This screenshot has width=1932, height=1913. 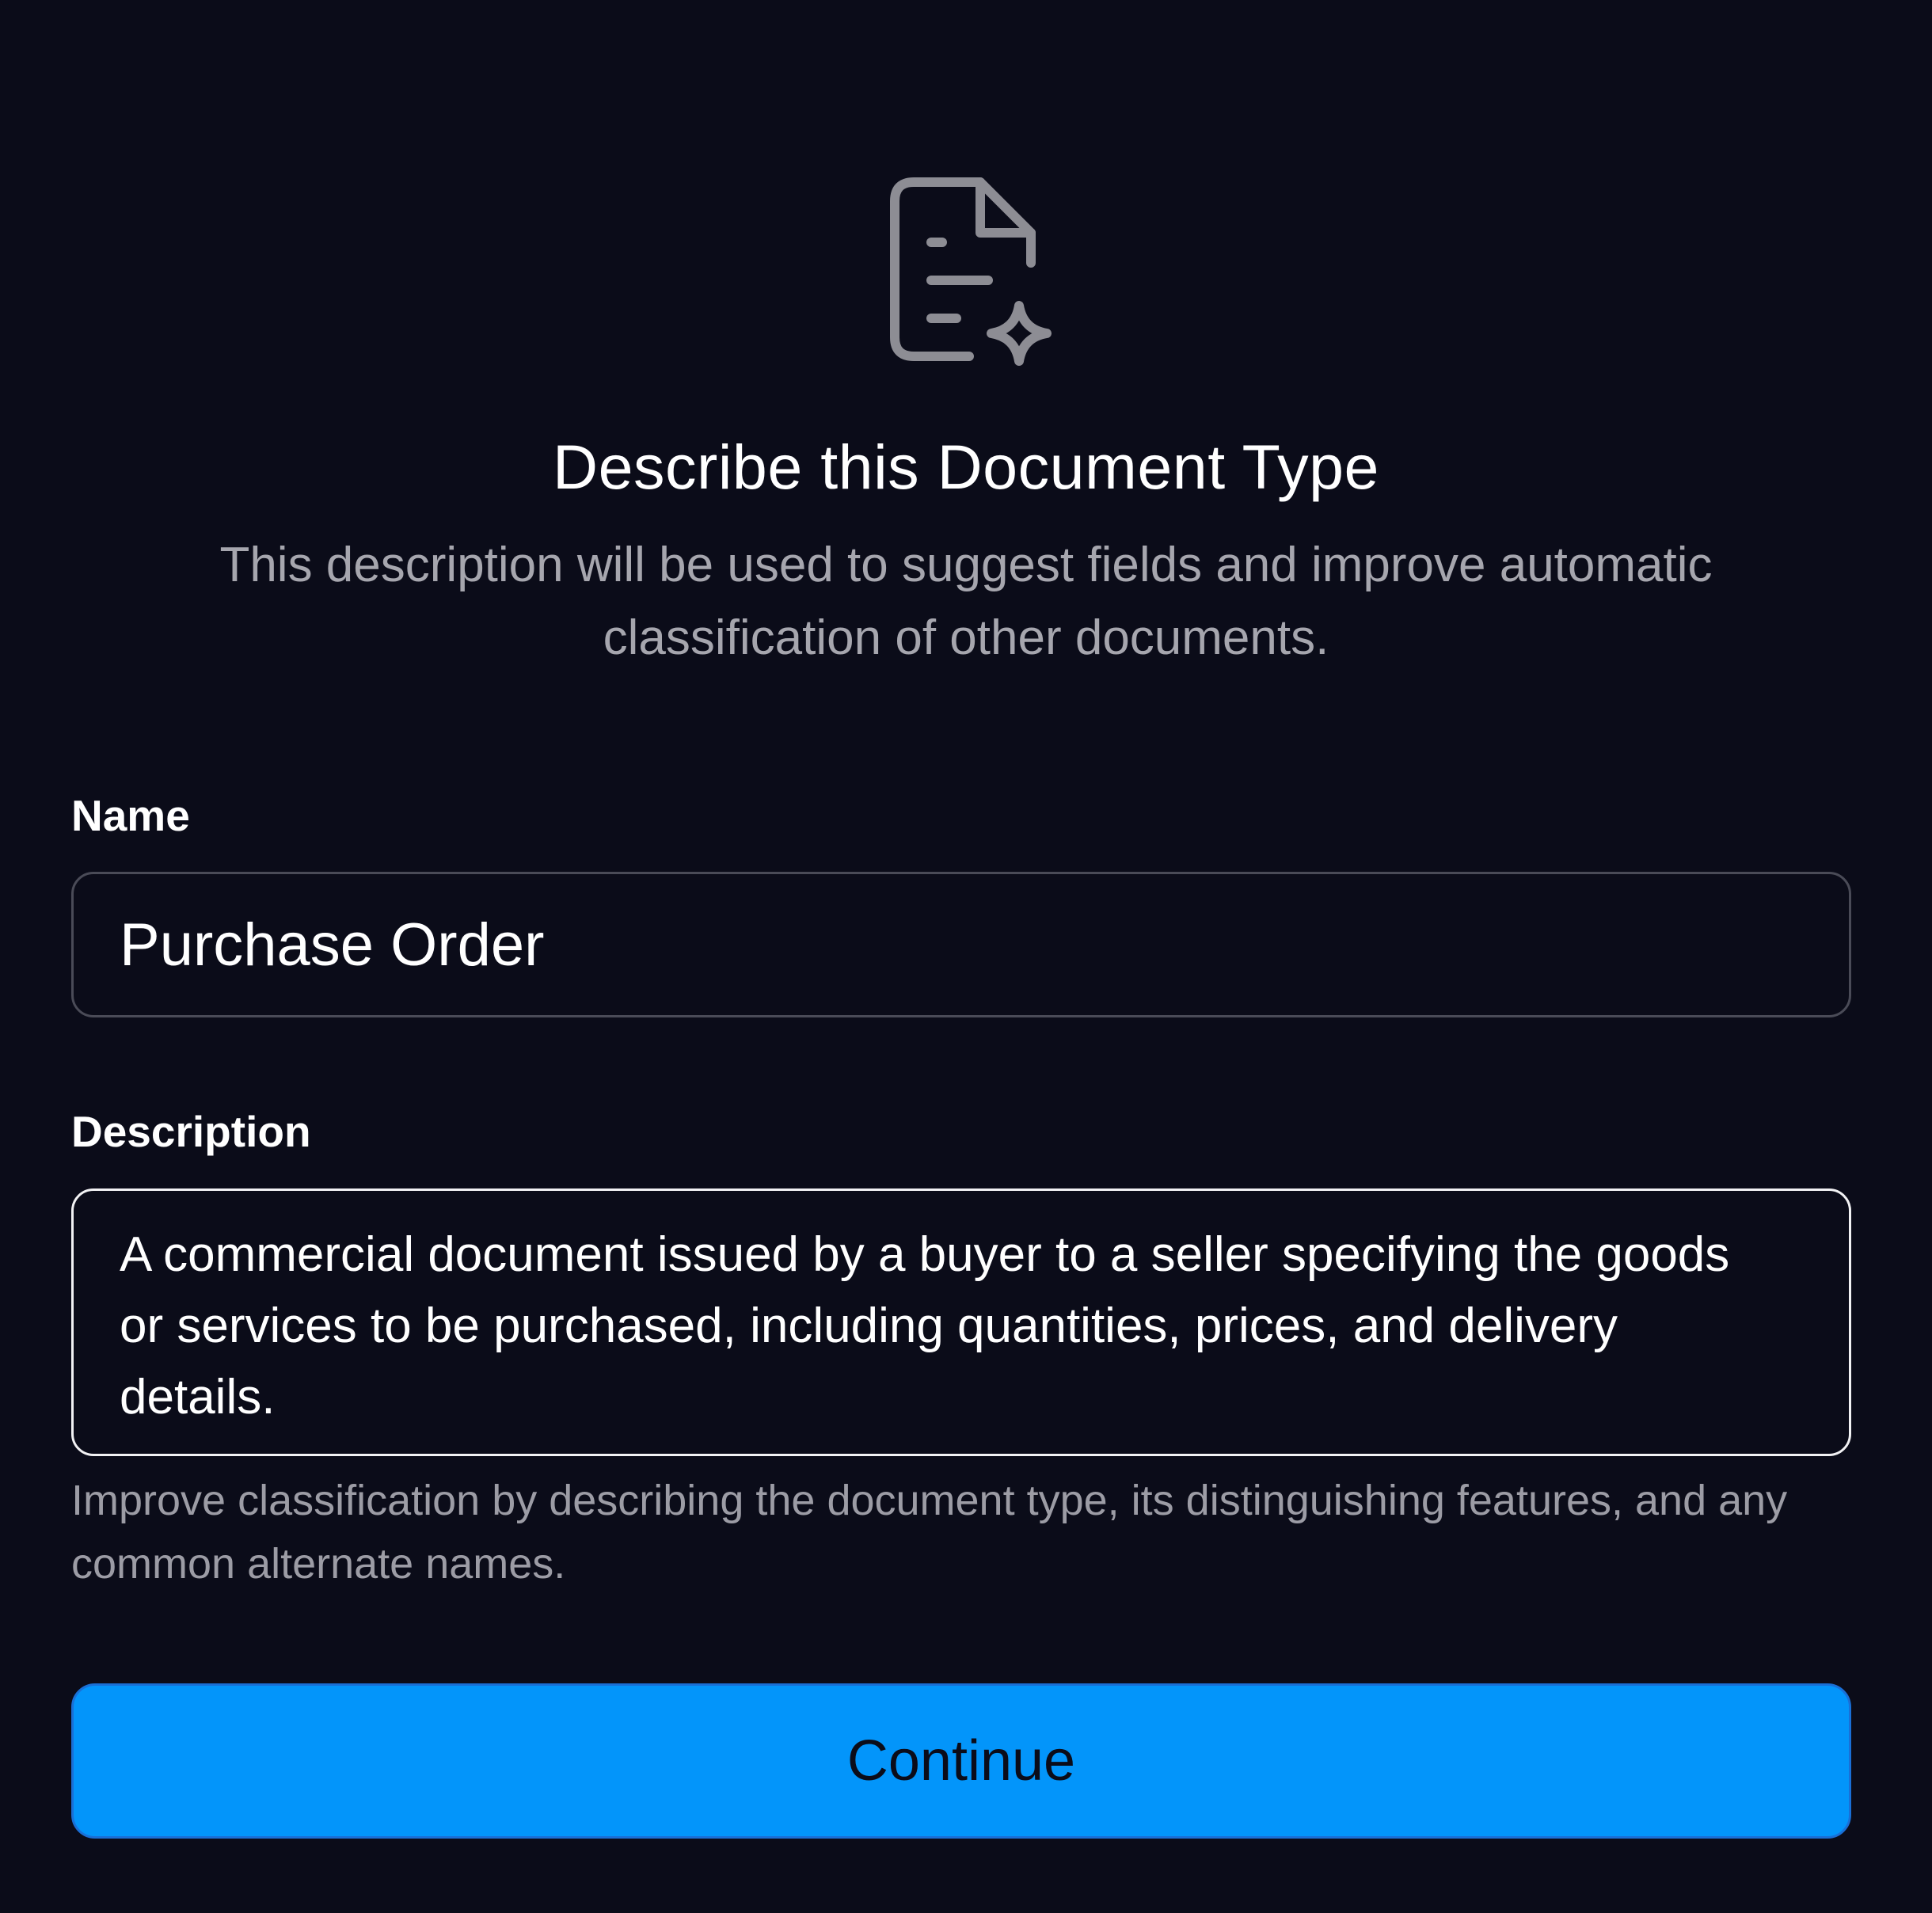 What do you see at coordinates (961, 944) in the screenshot?
I see `name-input` at bounding box center [961, 944].